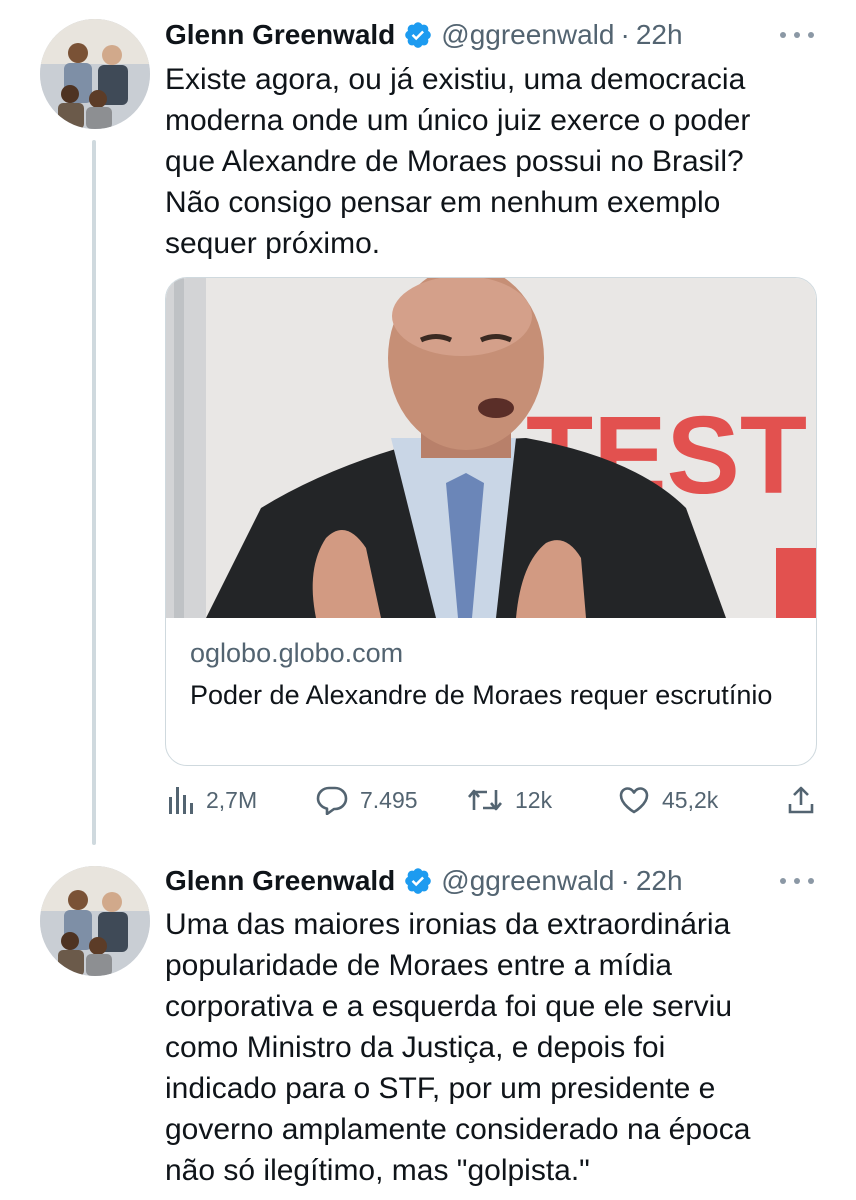 The width and height of the screenshot is (856, 1200). What do you see at coordinates (232, 799) in the screenshot?
I see `views-count: 2,7M` at bounding box center [232, 799].